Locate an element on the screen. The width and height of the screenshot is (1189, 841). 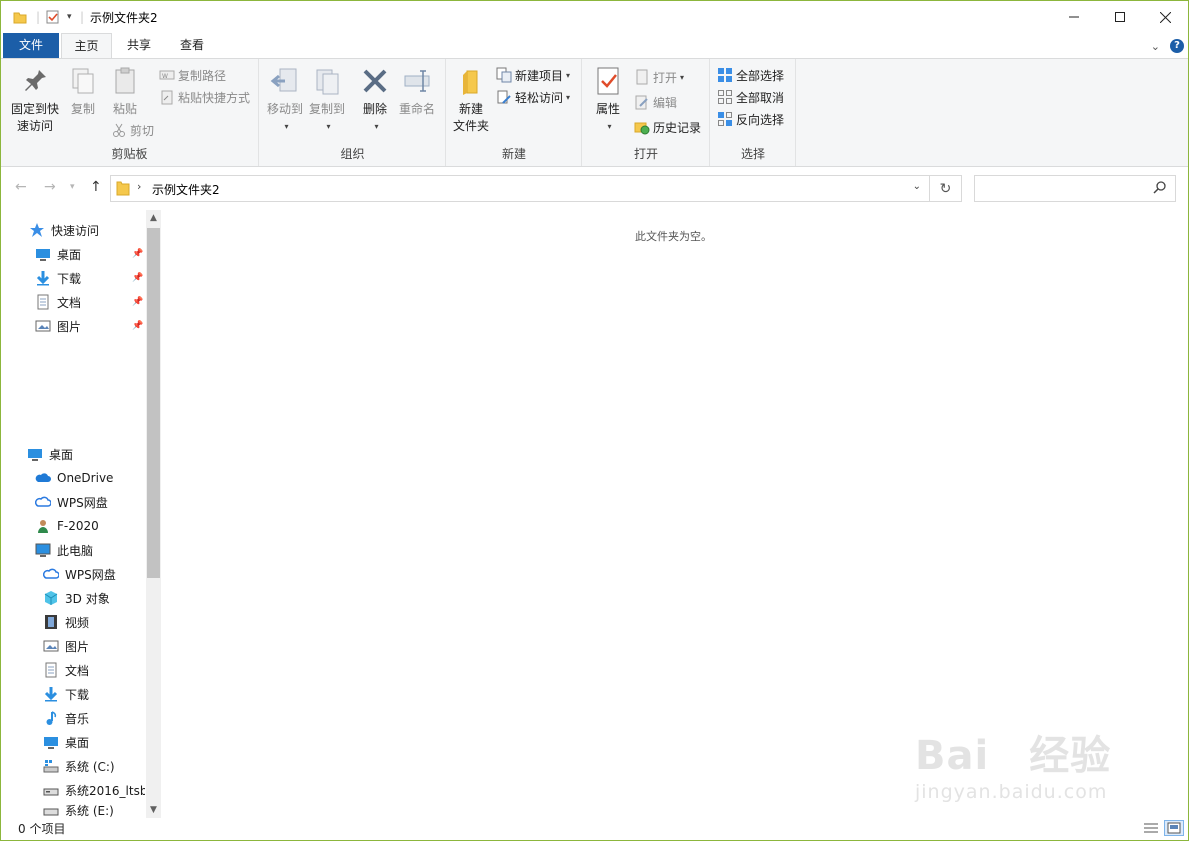
group-open: 属性 ▾ 打开 ▾ 编辑 历史记录 打开 is located at coordinates (646, 112).